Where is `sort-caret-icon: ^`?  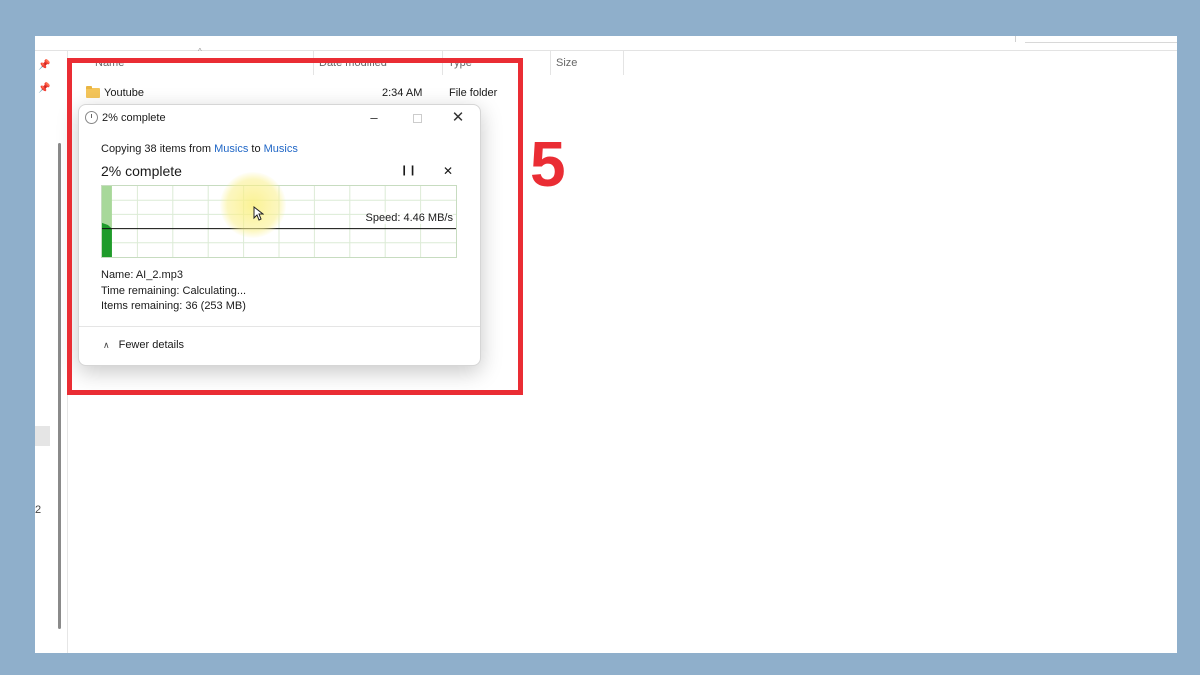 sort-caret-icon: ^ is located at coordinates (200, 51).